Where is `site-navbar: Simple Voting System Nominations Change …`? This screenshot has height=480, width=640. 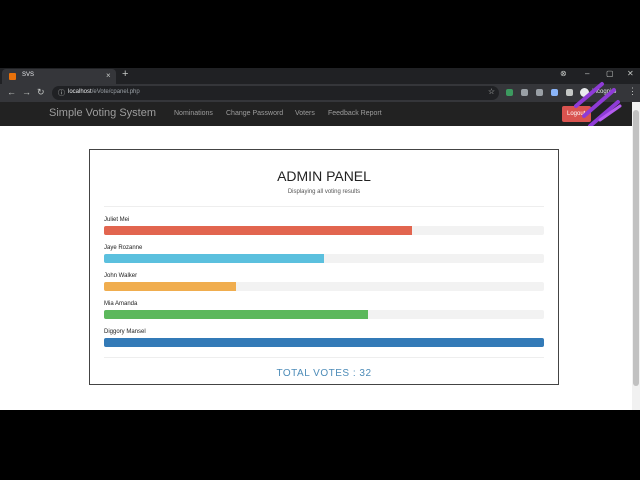 site-navbar: Simple Voting System Nominations Change … is located at coordinates (320, 114).